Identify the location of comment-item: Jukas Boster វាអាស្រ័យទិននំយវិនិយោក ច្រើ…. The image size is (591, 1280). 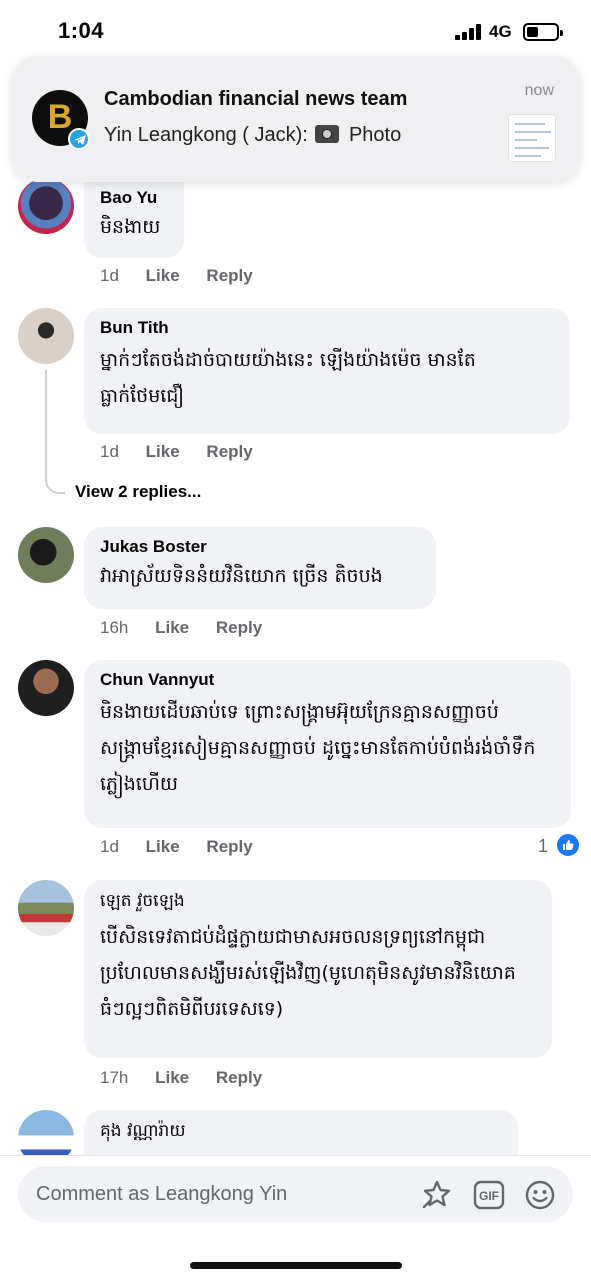
(295, 587).